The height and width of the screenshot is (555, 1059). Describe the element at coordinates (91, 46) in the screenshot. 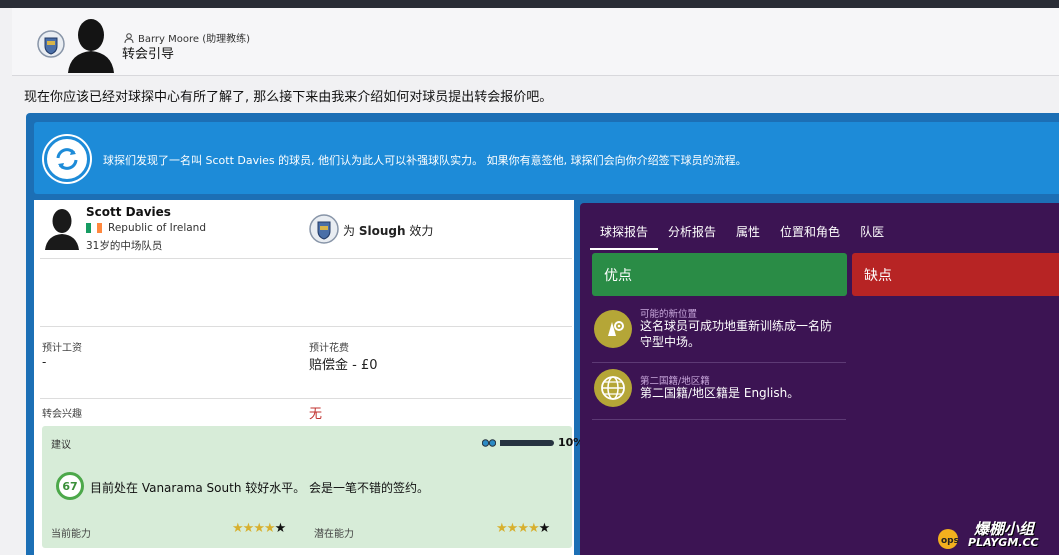

I see `coach-avatar` at that location.